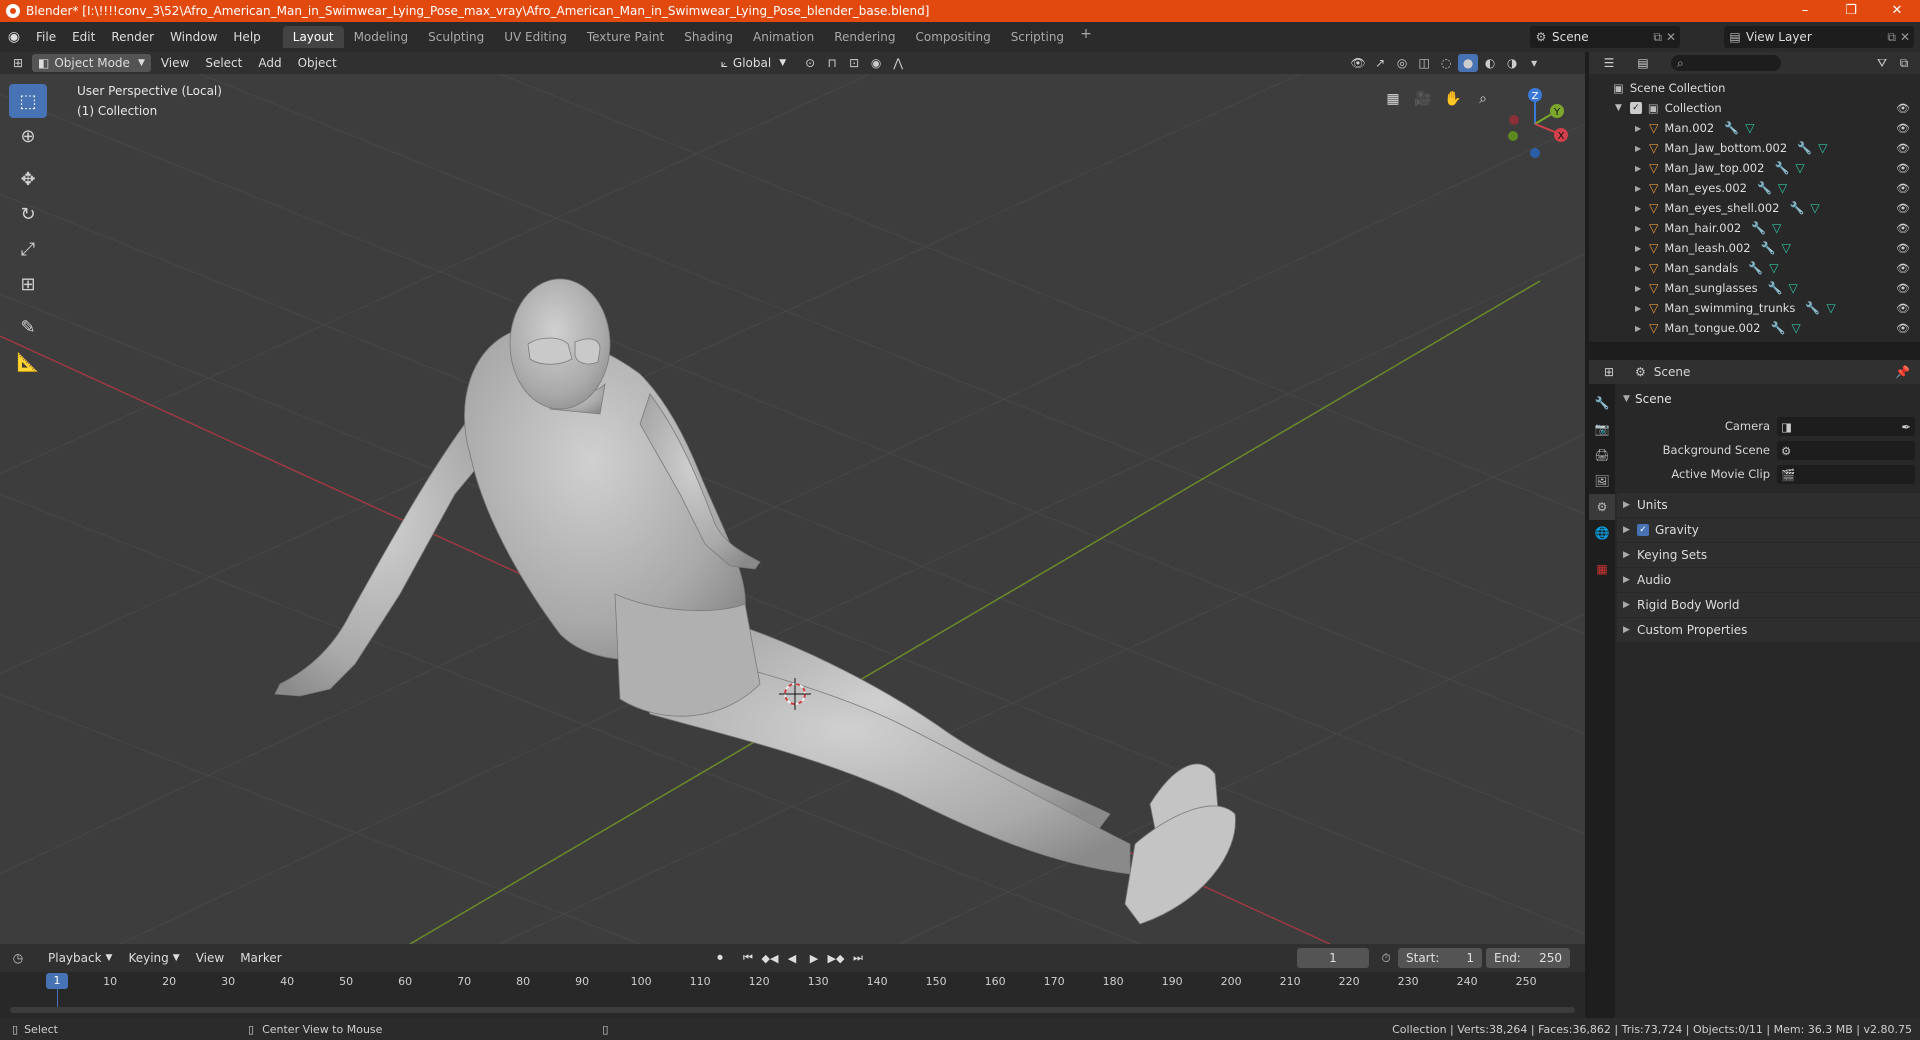 Image resolution: width=1920 pixels, height=1040 pixels. What do you see at coordinates (1768, 630) in the screenshot?
I see `custom-properties-panel: ▶ Custom Properties` at bounding box center [1768, 630].